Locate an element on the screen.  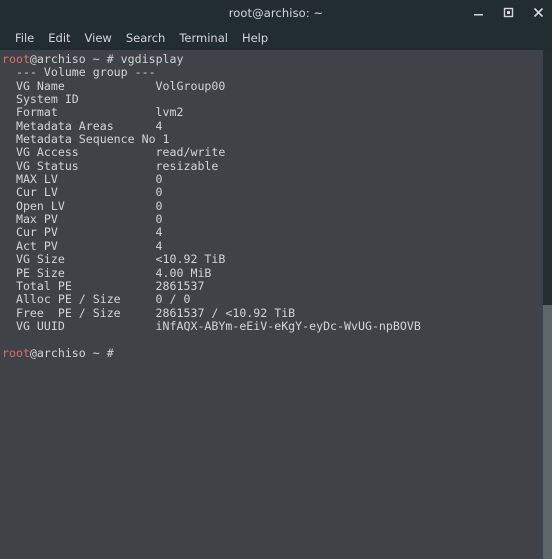
vg-property-row: System ID is located at coordinates (79, 99).